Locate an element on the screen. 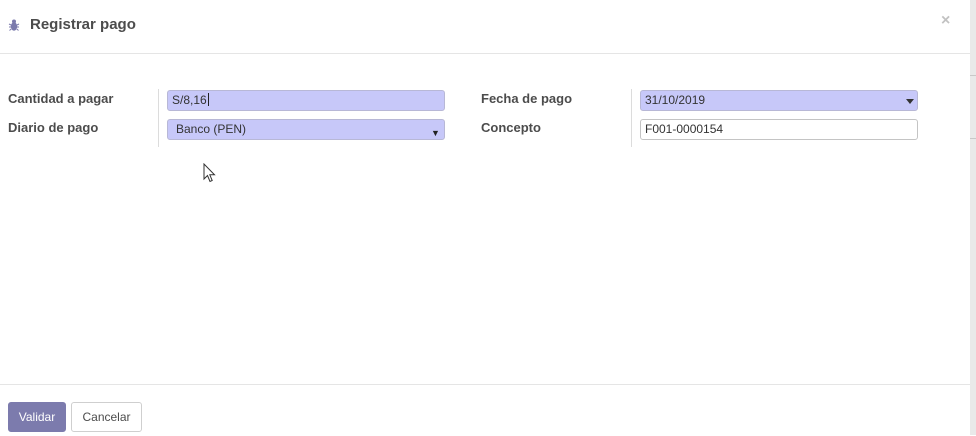 The image size is (976, 436). memo-label: Concepto is located at coordinates (511, 127).